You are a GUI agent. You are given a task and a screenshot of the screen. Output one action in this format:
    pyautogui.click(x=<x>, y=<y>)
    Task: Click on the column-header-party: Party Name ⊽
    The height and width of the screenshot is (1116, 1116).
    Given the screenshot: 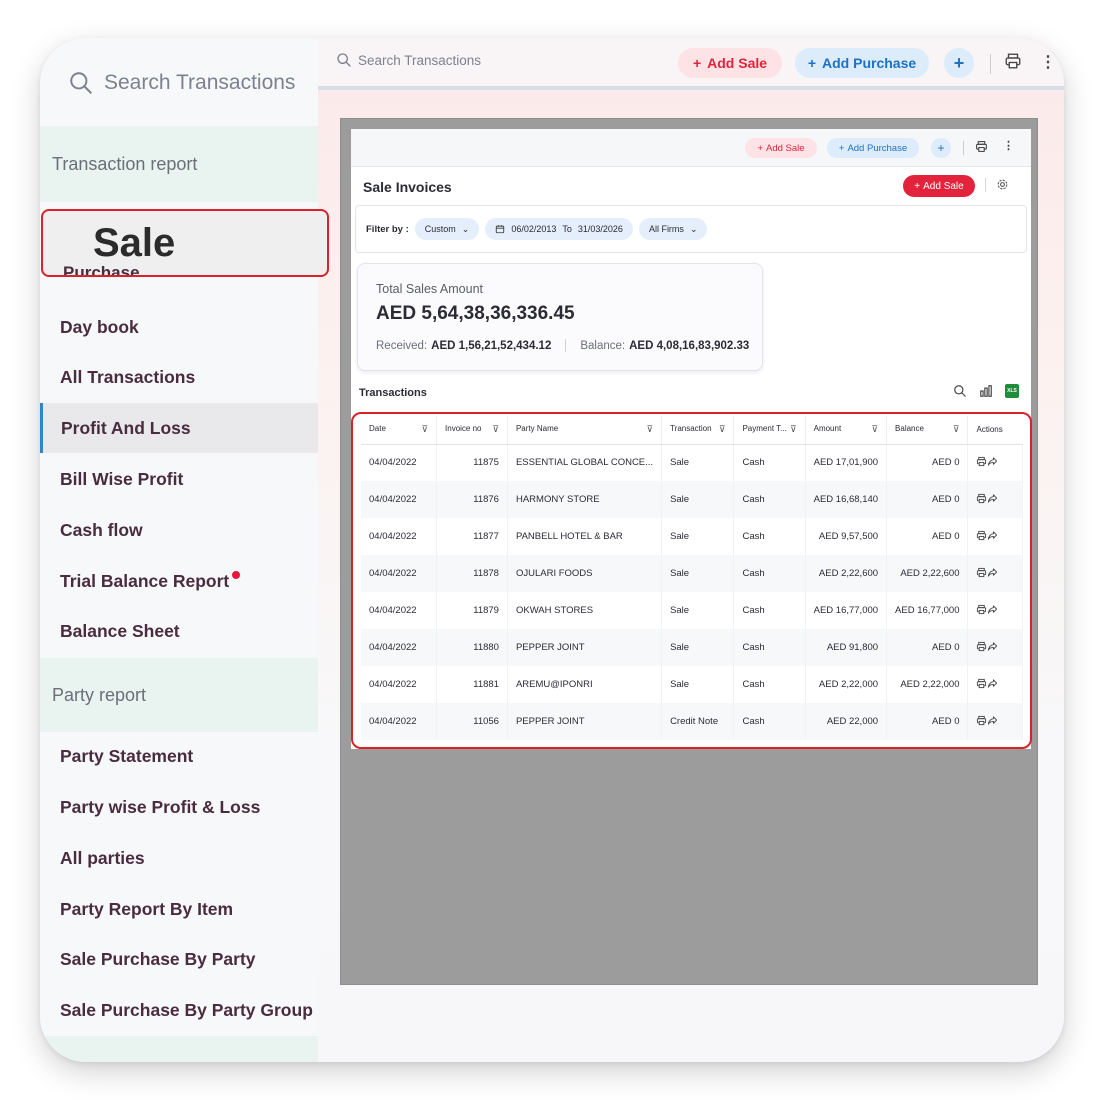 What is the action you would take?
    pyautogui.click(x=585, y=430)
    